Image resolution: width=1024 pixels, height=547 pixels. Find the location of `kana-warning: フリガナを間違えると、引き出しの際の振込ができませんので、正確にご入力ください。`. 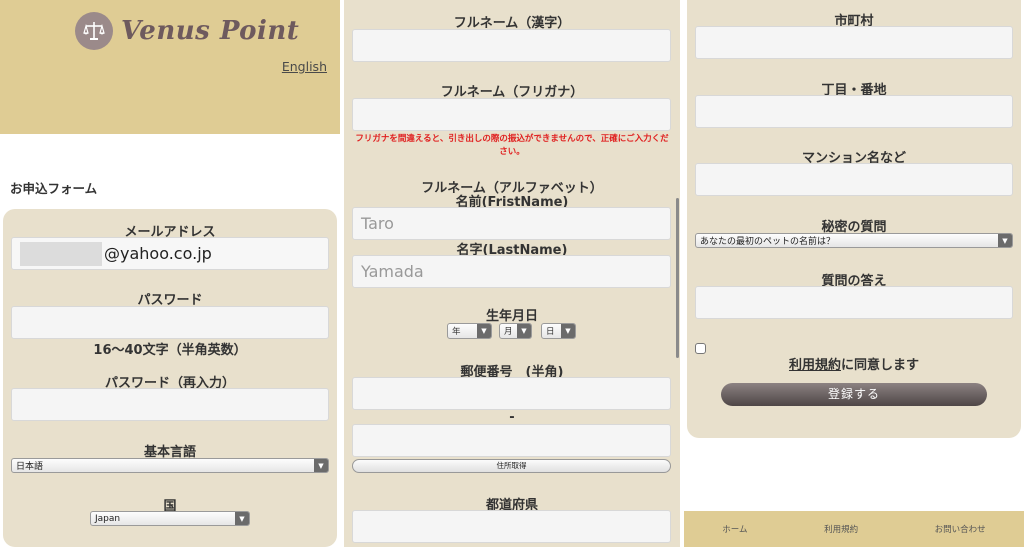

kana-warning: フリガナを間違えると、引き出しの際の振込ができませんので、正確にご入力ください。 is located at coordinates (512, 145).